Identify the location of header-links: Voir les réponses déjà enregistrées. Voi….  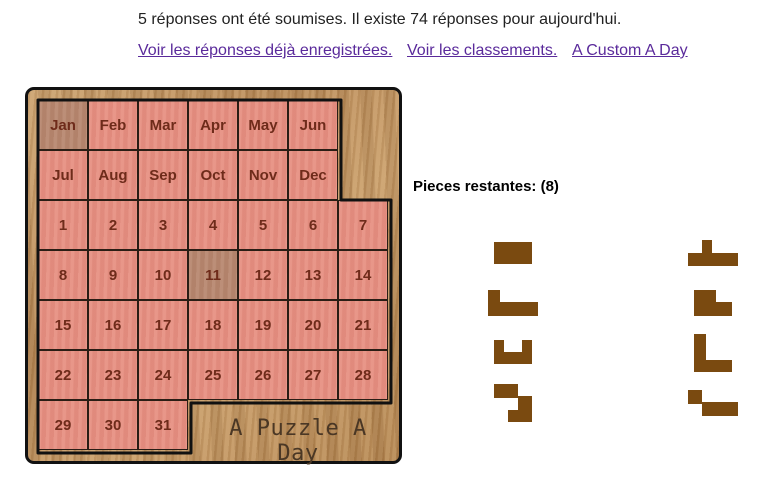
(389, 52).